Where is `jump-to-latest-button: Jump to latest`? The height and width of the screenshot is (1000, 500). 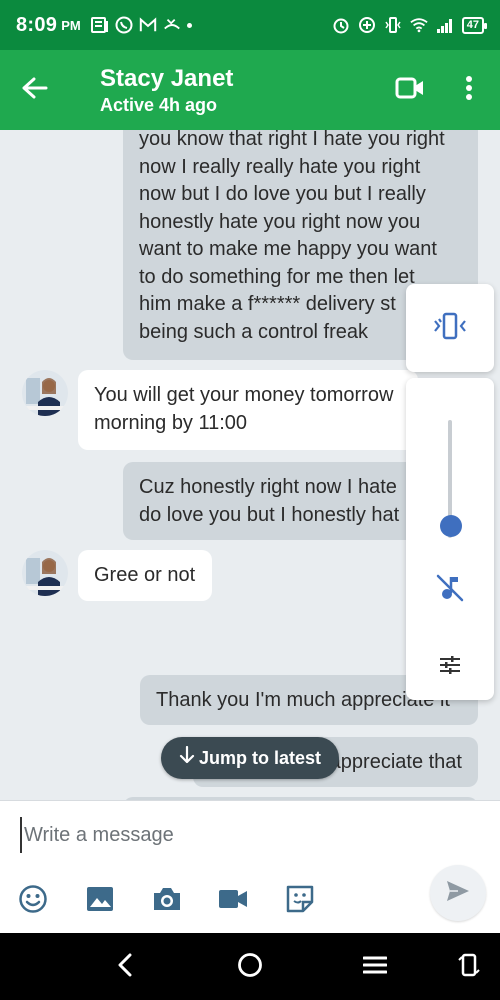 jump-to-latest-button: Jump to latest is located at coordinates (250, 758).